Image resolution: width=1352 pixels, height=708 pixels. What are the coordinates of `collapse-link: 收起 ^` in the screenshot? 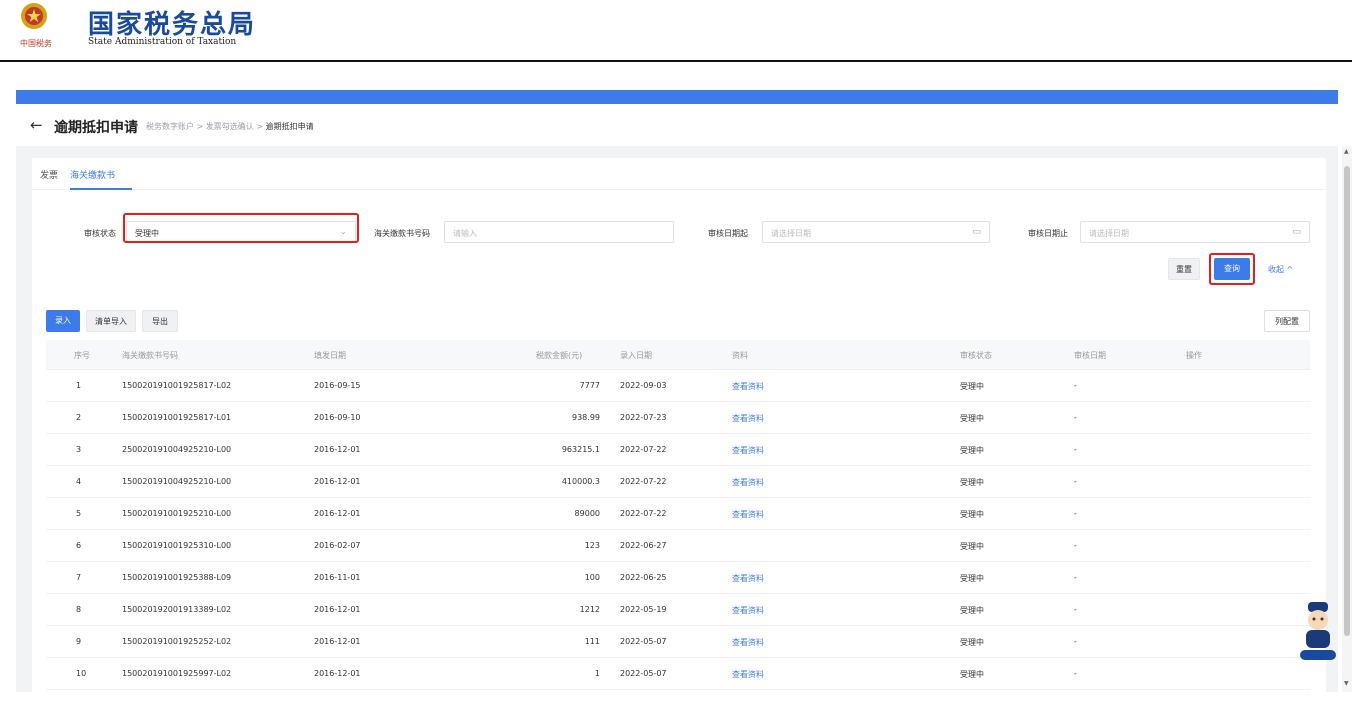 It's located at (1280, 269).